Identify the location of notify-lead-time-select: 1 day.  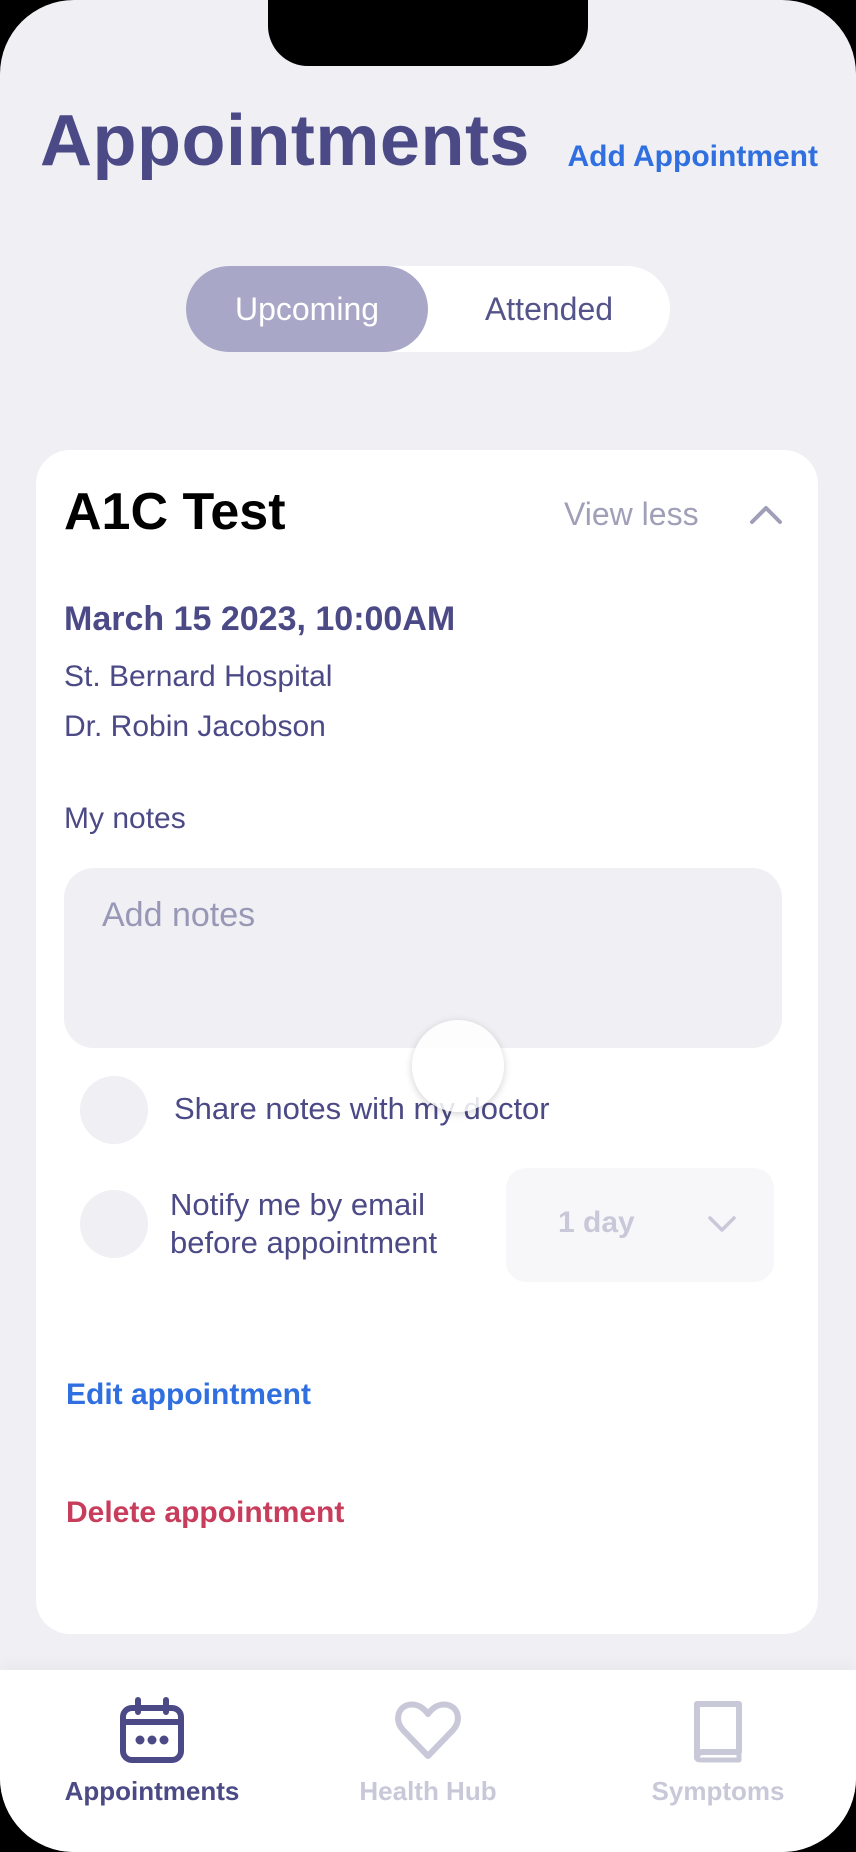
(640, 1225).